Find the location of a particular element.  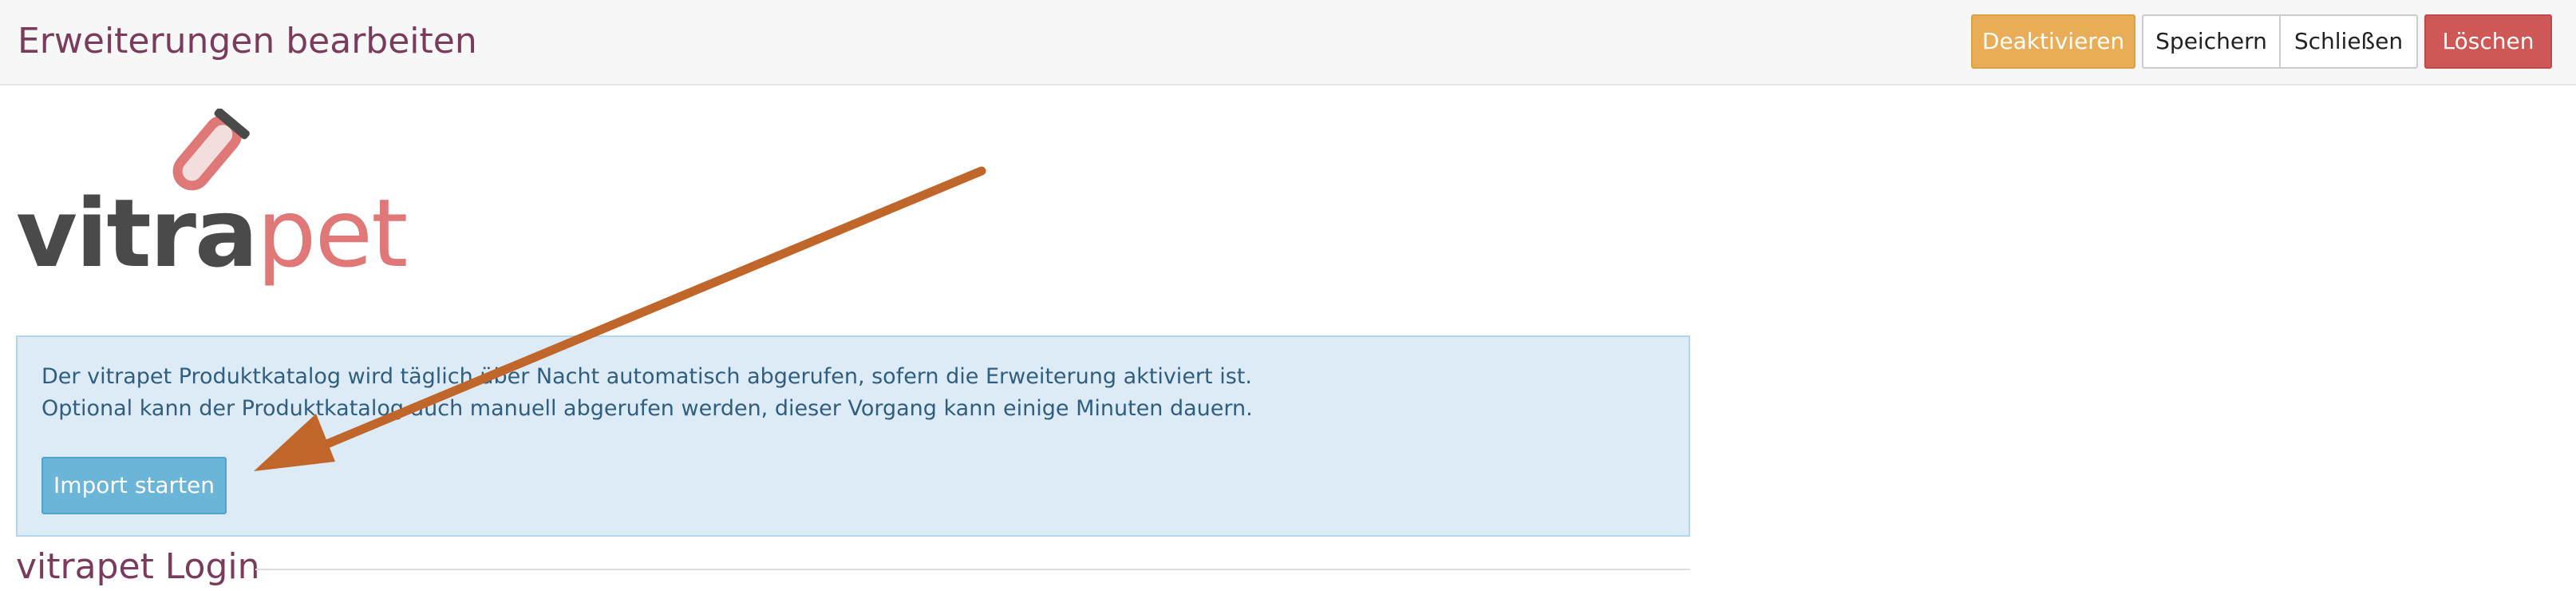

logo-text-dark: vitra is located at coordinates (137, 233).